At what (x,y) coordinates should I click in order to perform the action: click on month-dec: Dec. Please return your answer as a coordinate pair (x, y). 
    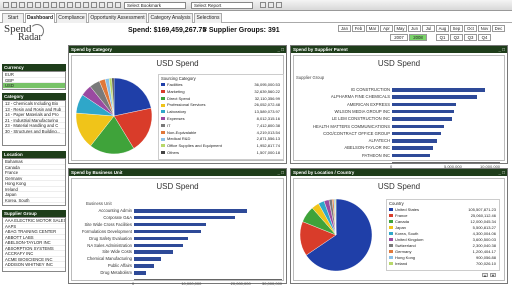
    Looking at the image, I should click on (498, 28).